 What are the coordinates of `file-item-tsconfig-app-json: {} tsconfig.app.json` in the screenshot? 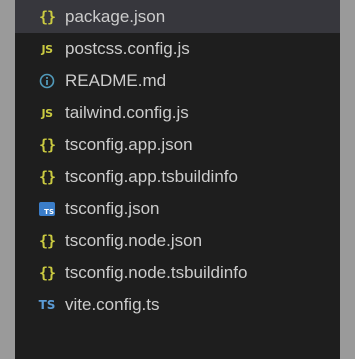 It's located at (177, 145).